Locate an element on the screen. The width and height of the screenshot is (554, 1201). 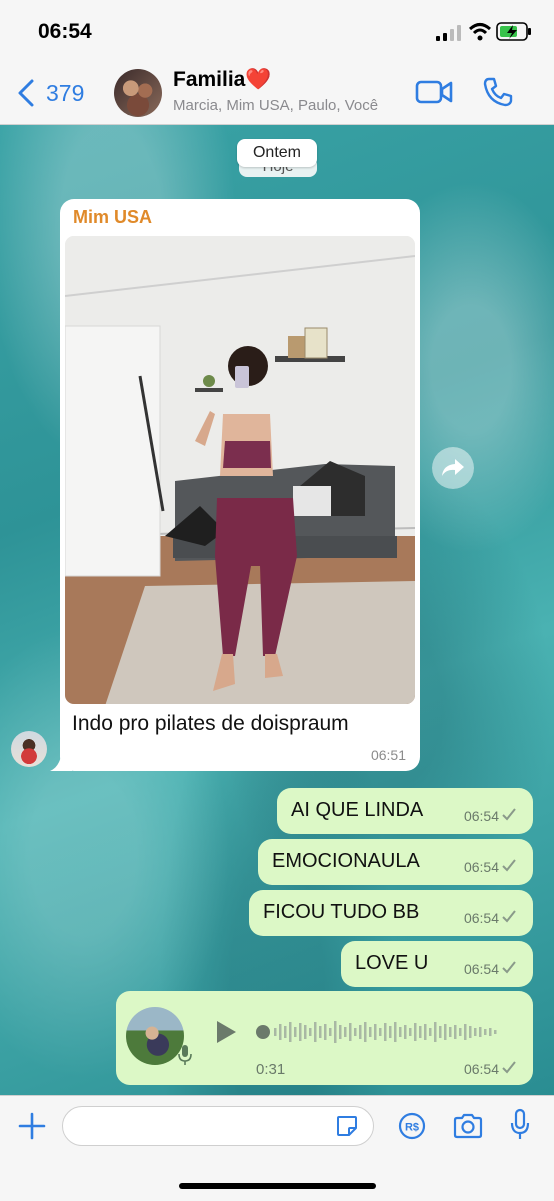
waveform is located at coordinates (381, 1032).